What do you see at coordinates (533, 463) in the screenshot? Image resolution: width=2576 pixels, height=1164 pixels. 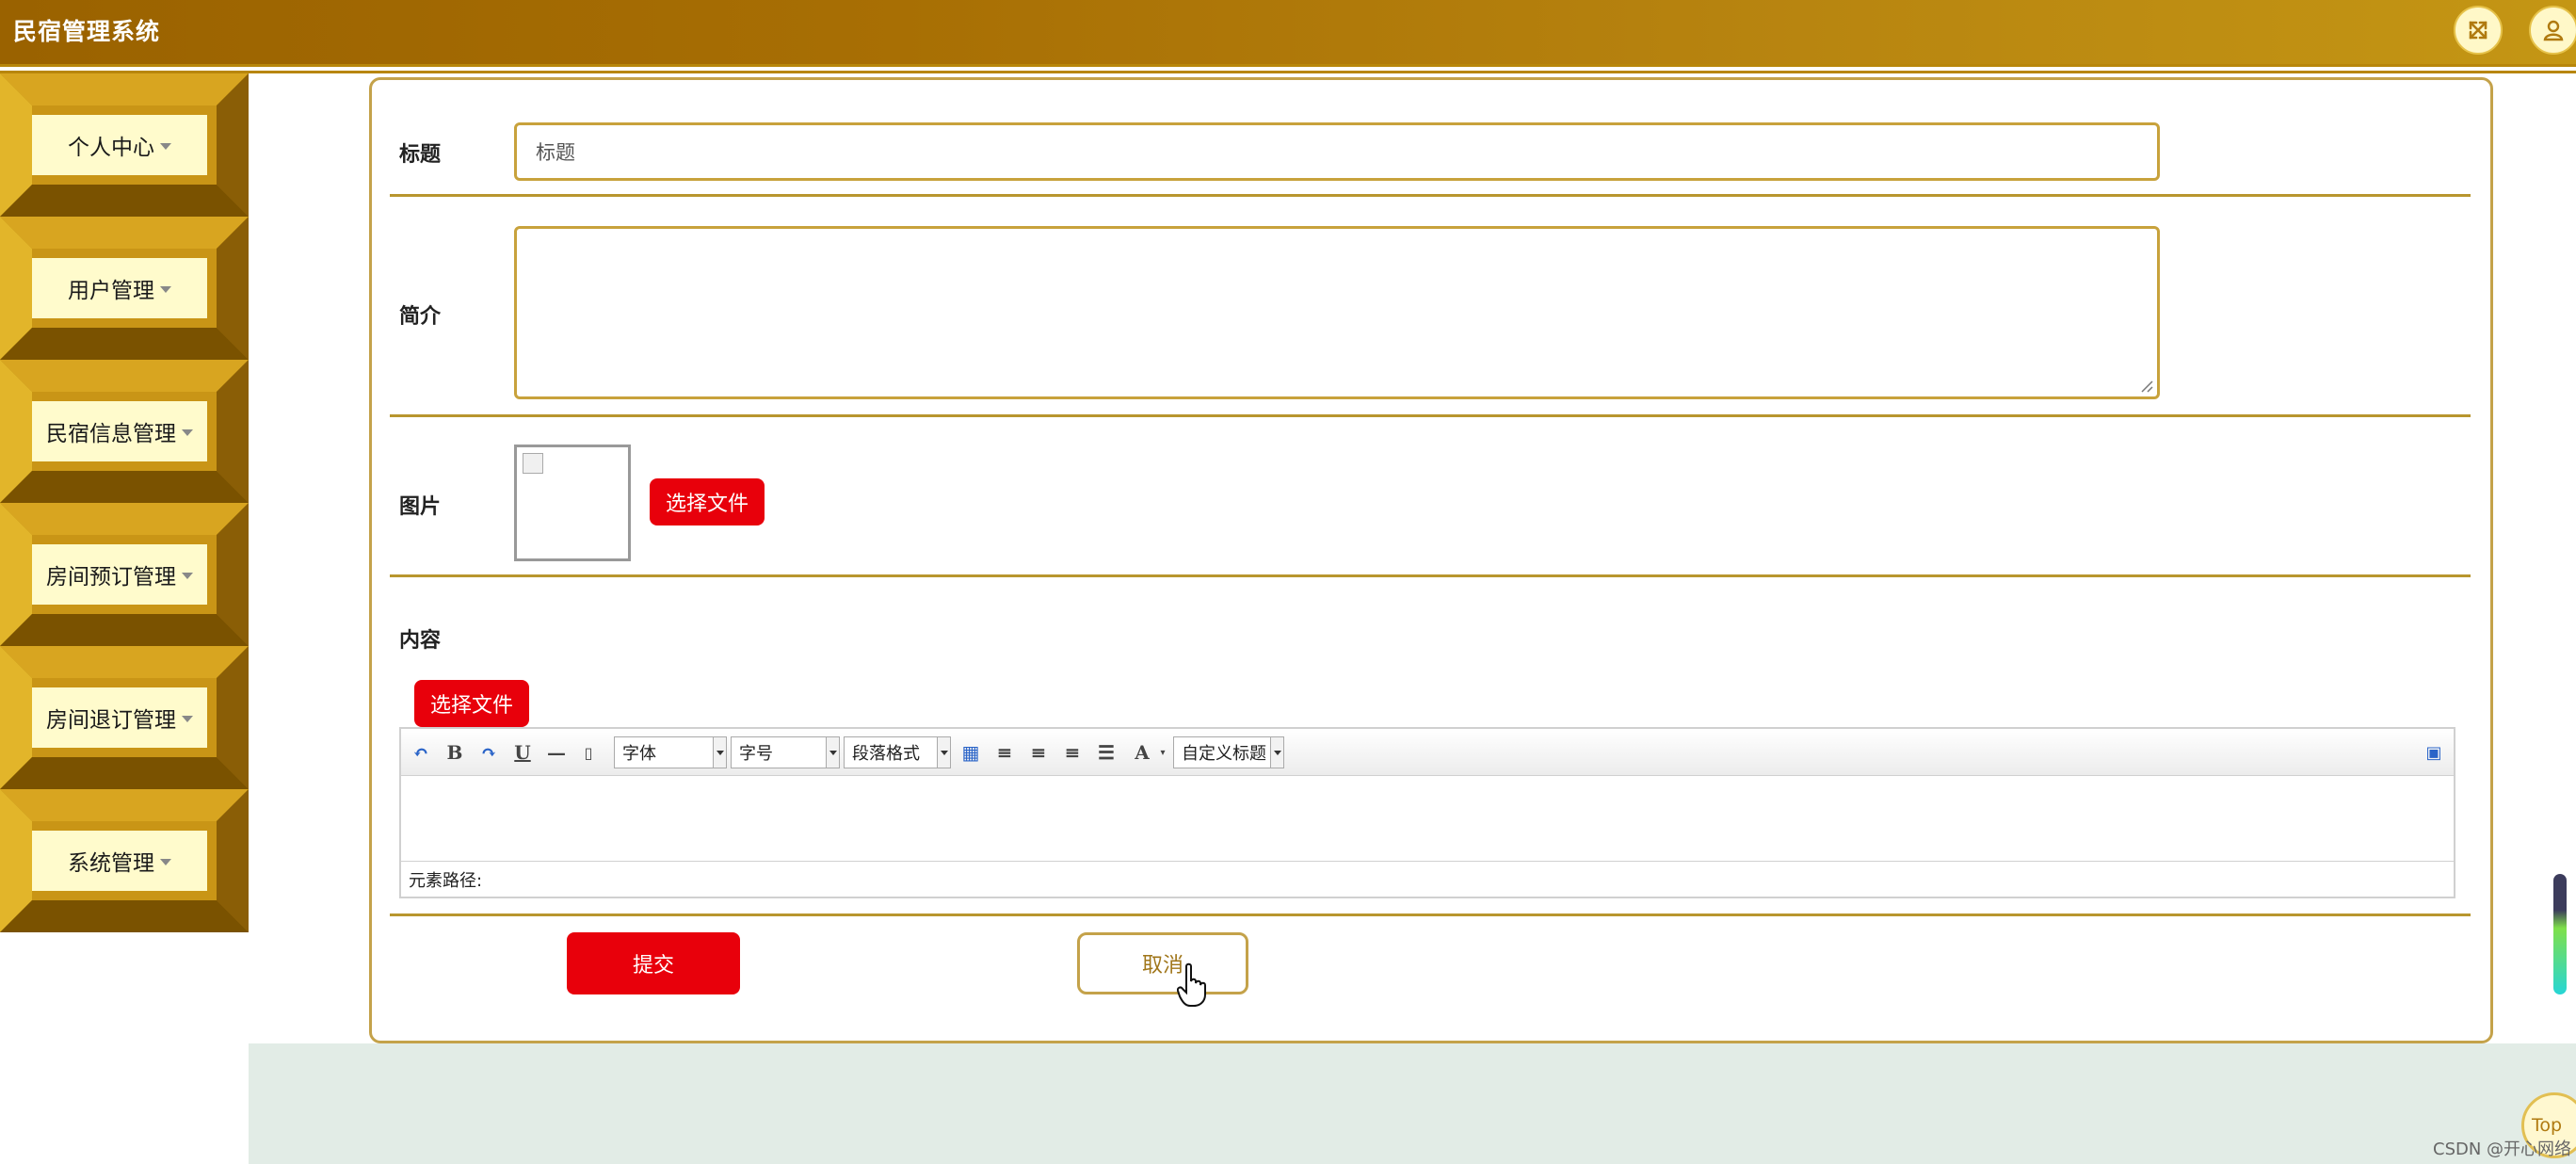 I see `broken-image-icon` at bounding box center [533, 463].